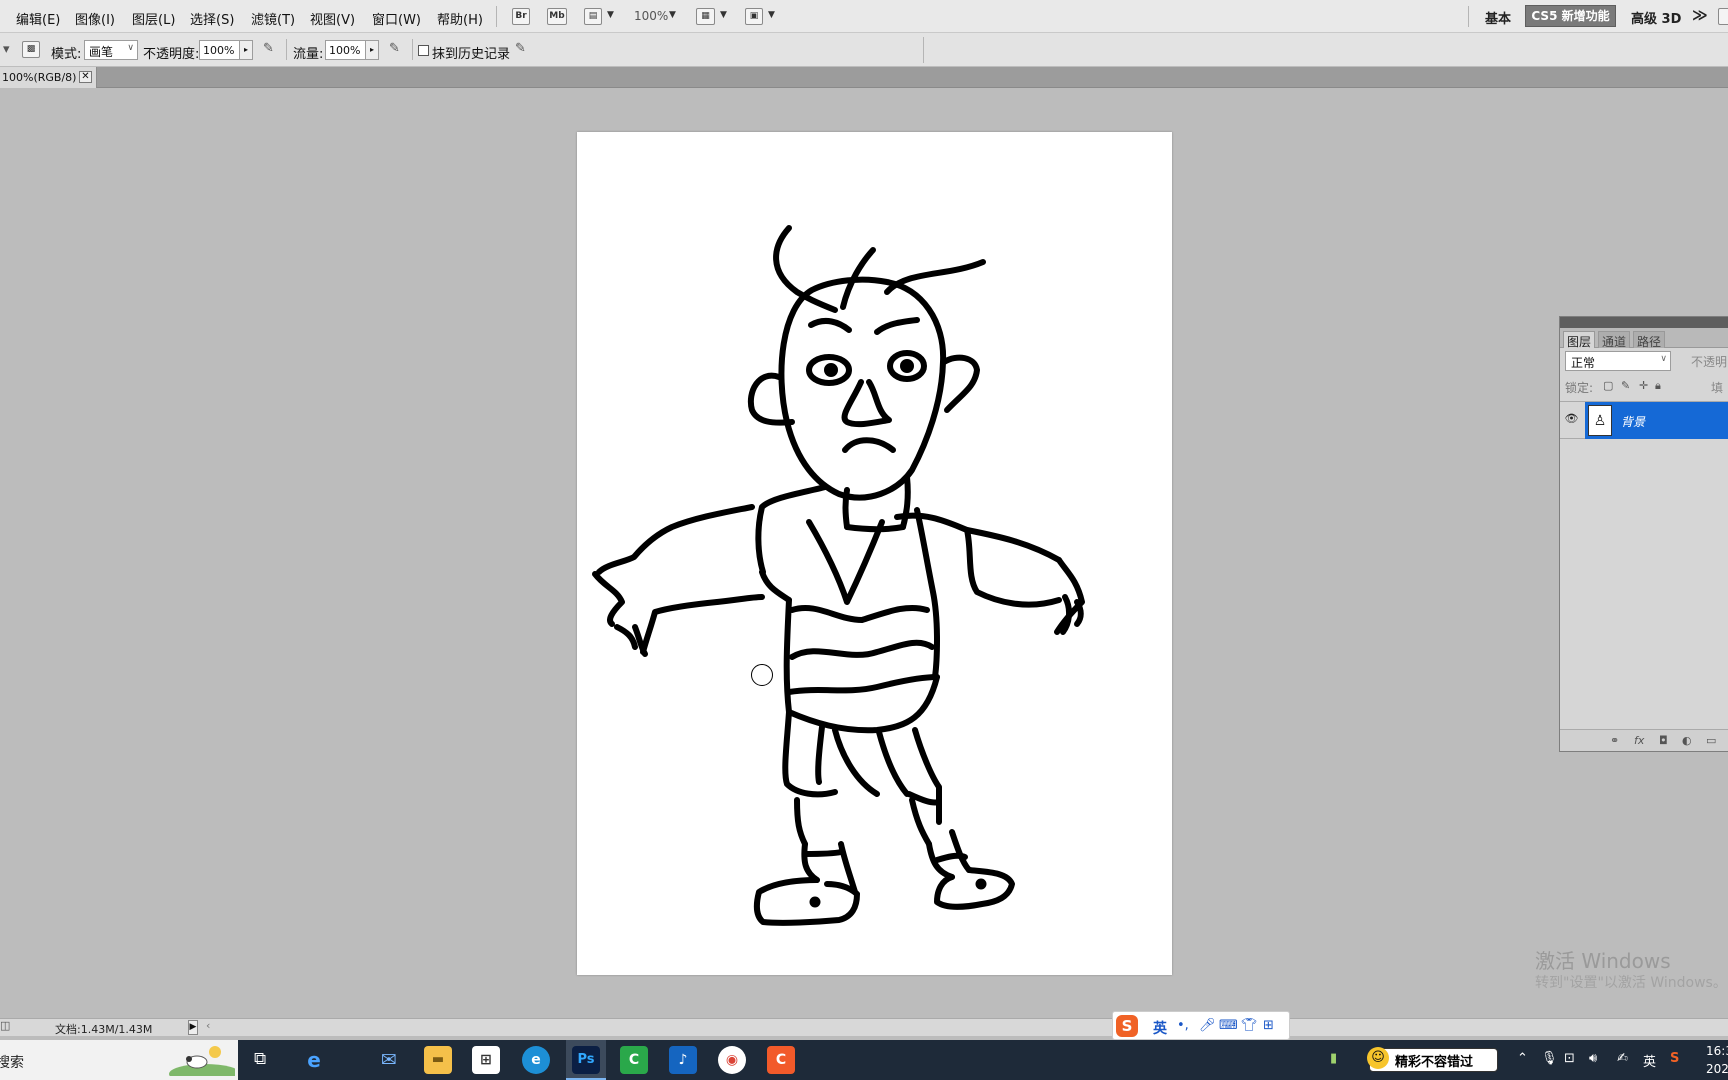 This screenshot has height=1080, width=1728. Describe the element at coordinates (246, 50) in the screenshot. I see `opacity-slider-arrow: ▸` at that location.